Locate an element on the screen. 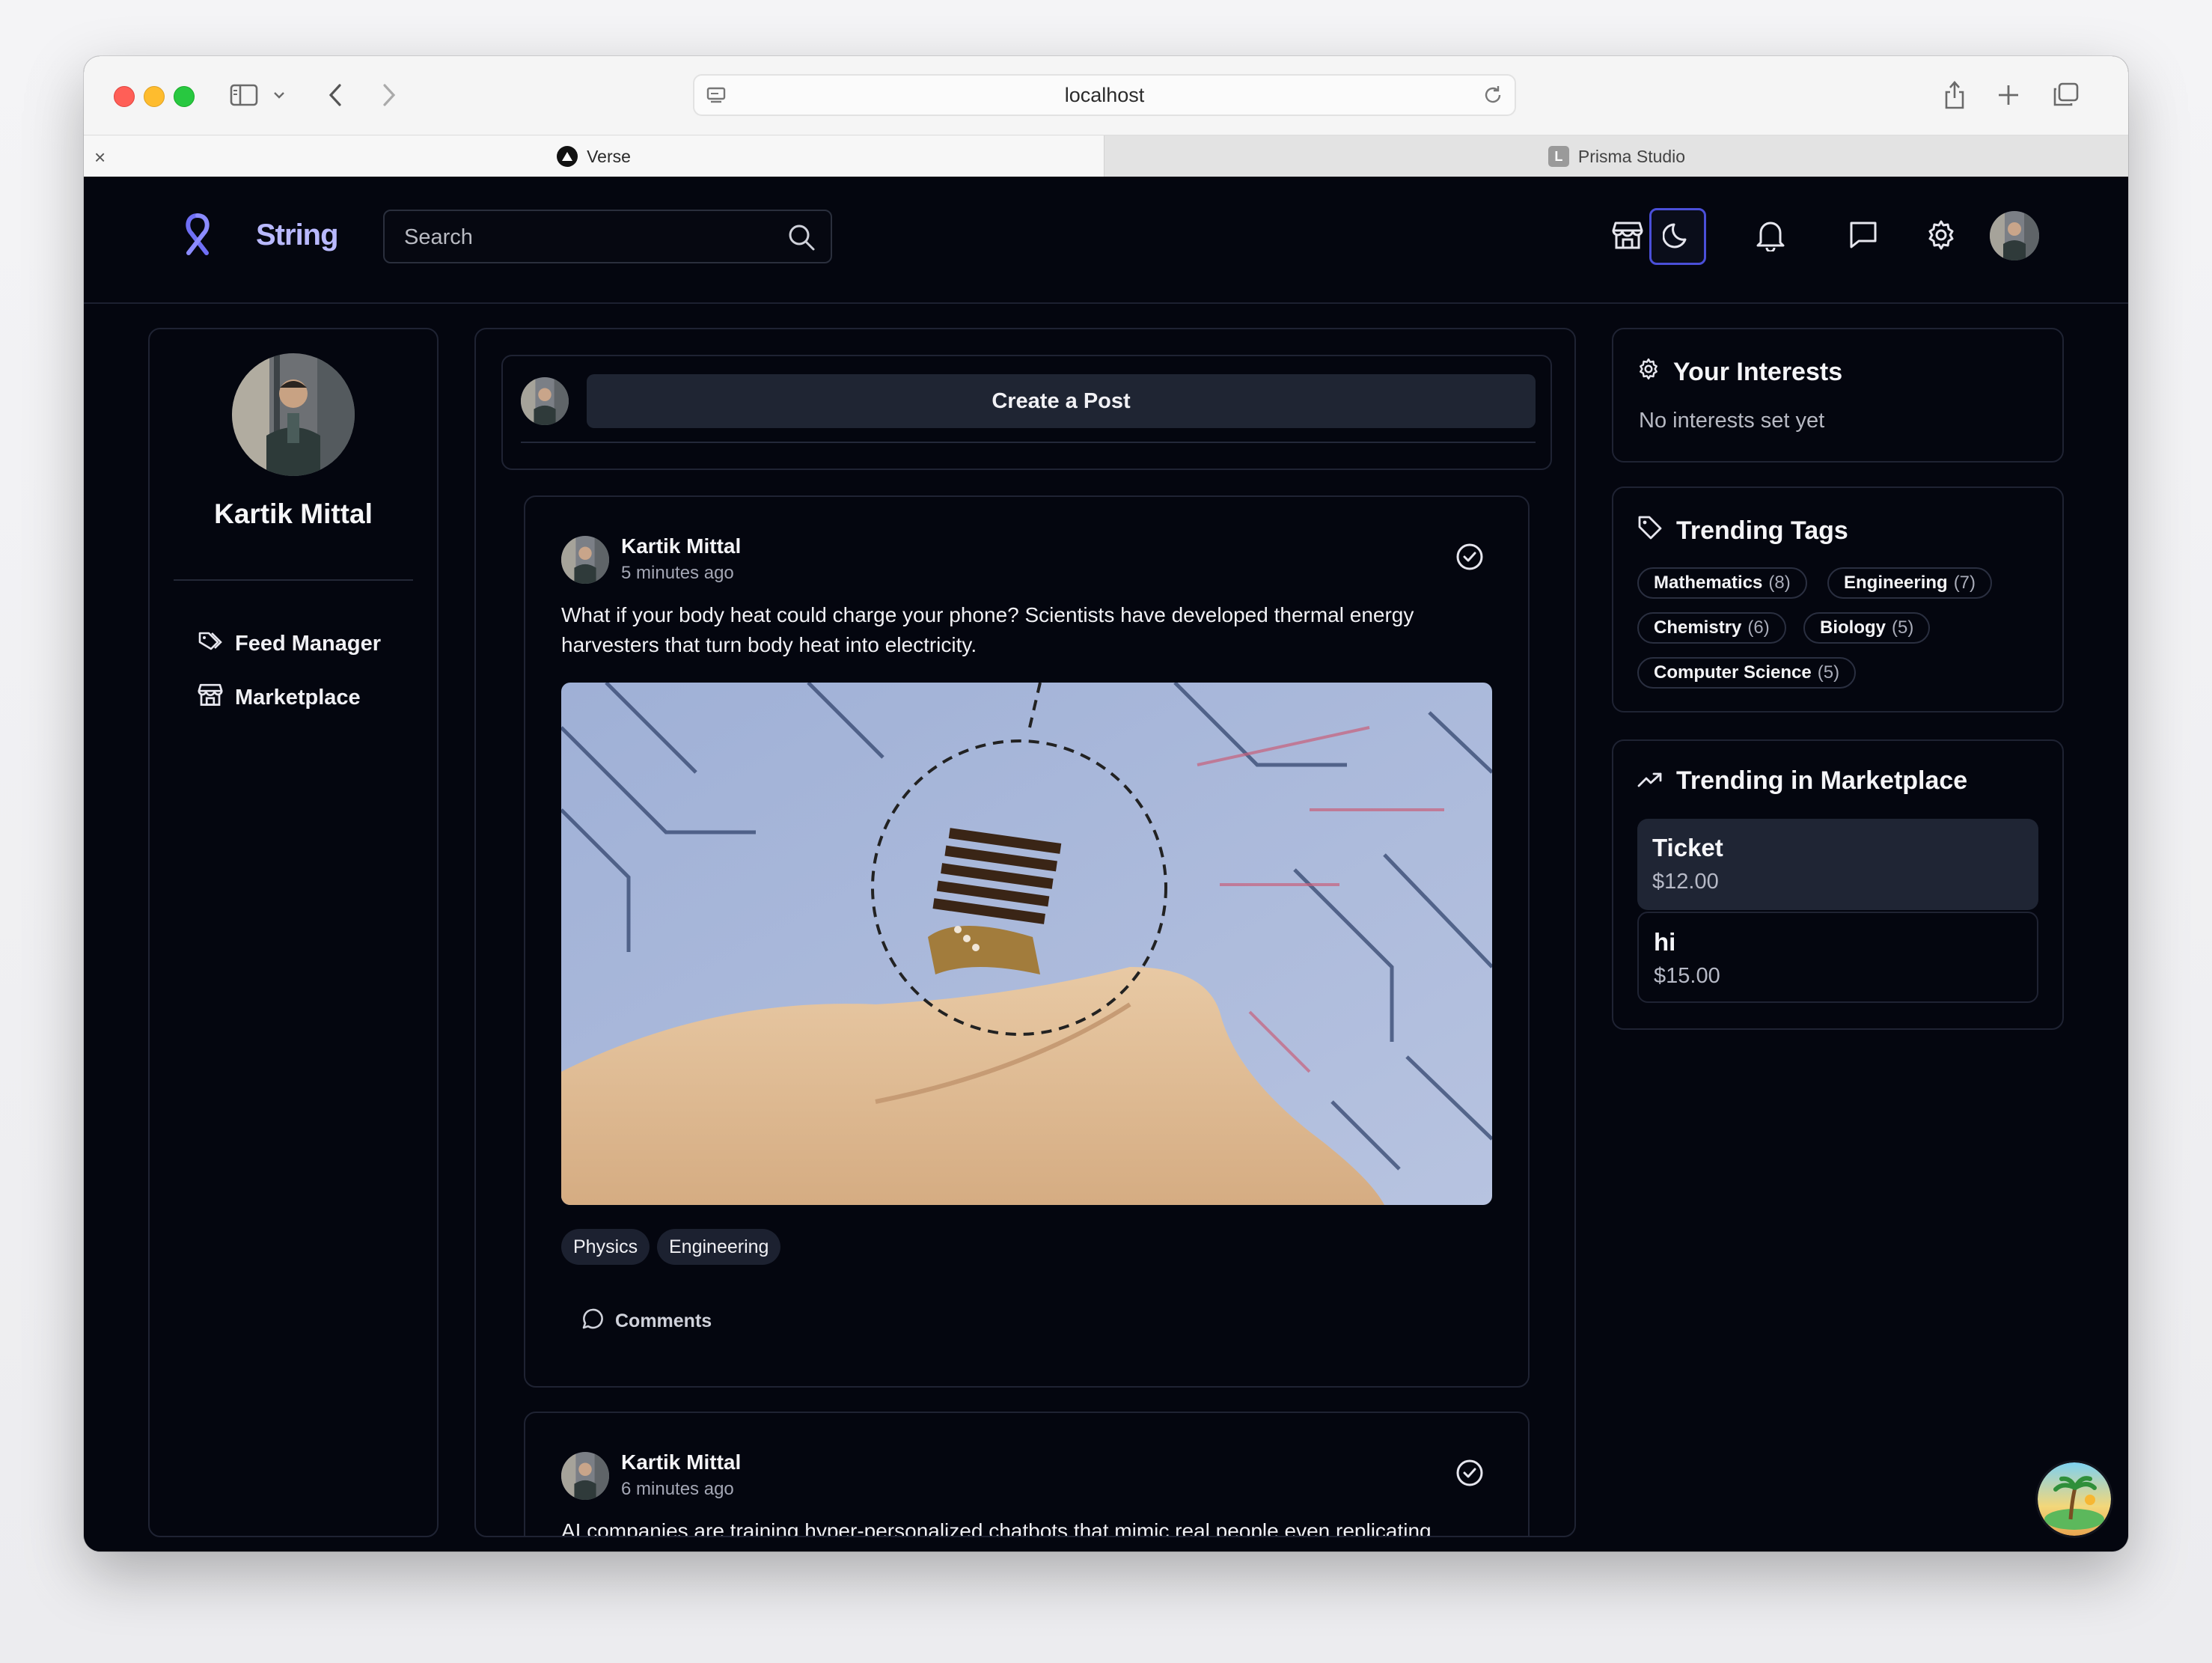  moon-icon is located at coordinates (1677, 237).